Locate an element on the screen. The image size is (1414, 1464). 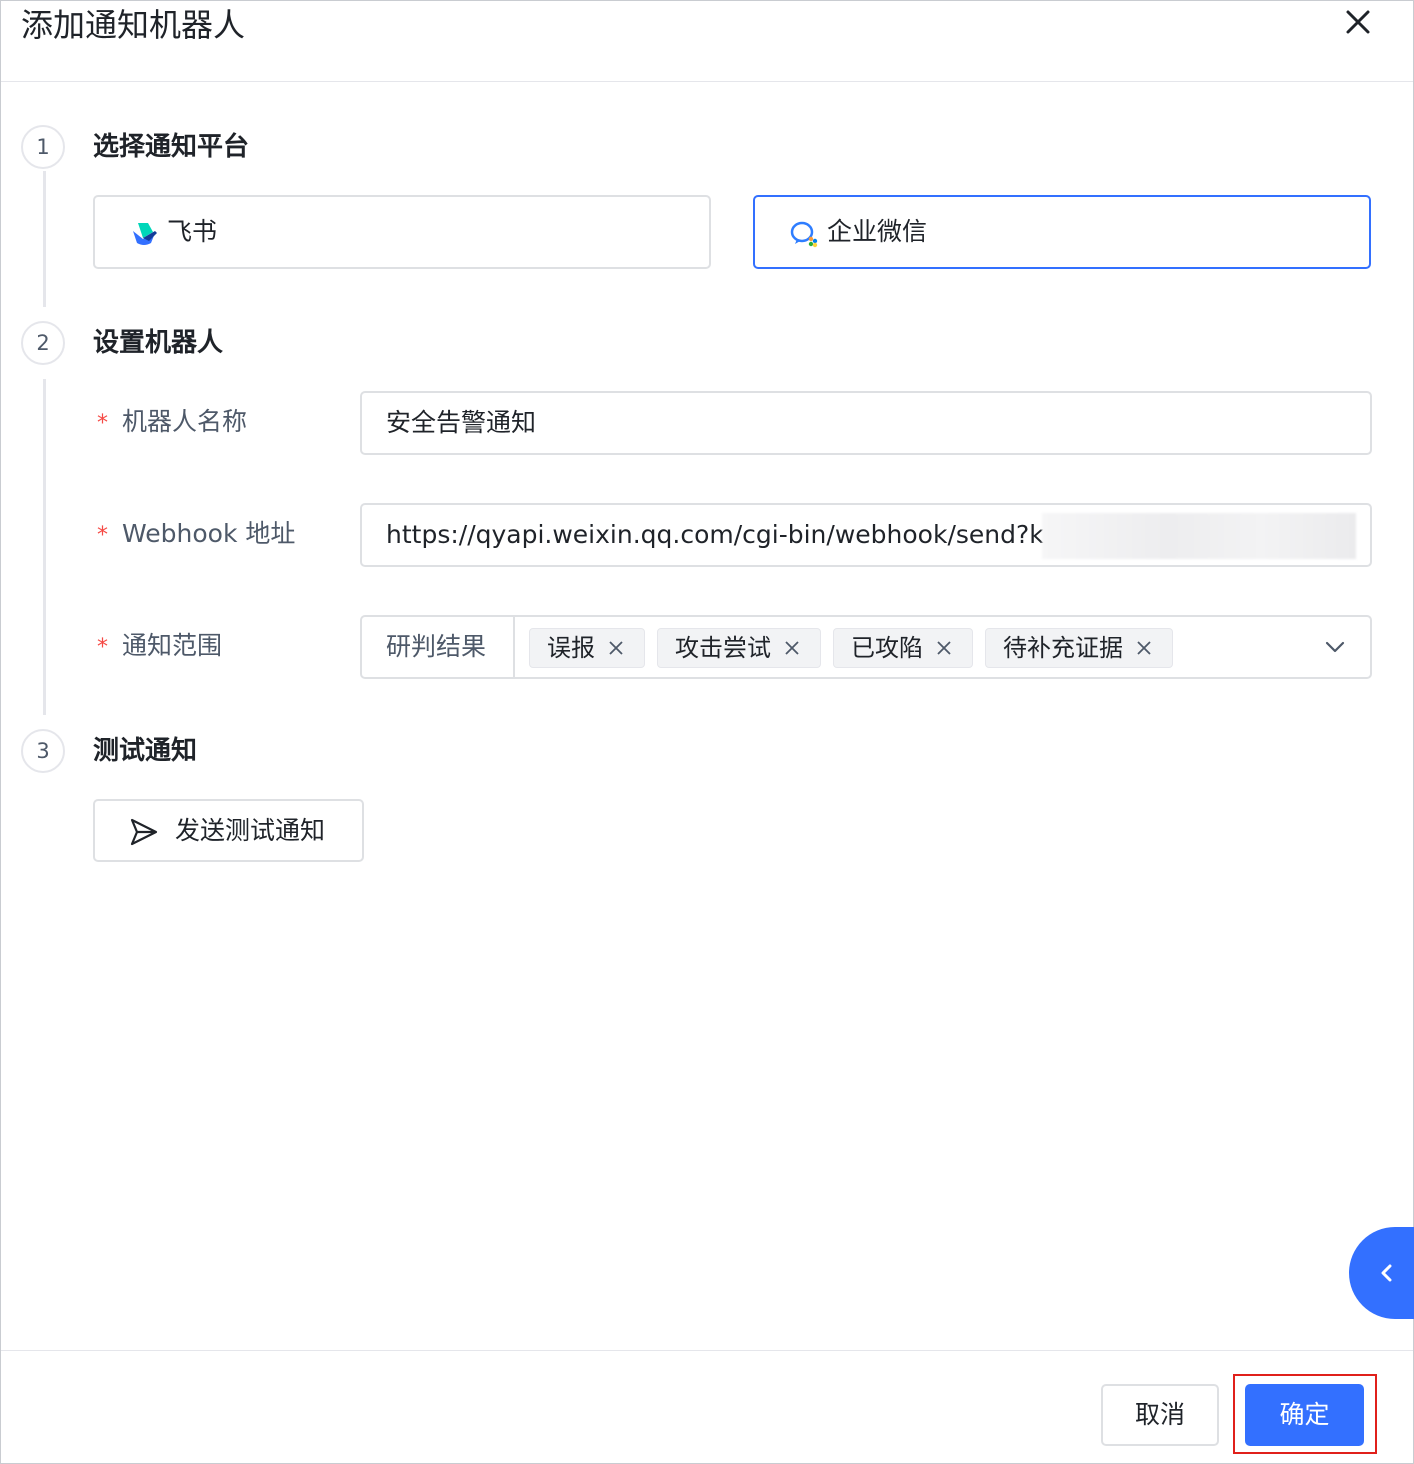
send-test-notification-button: 发送测试通知 is located at coordinates (228, 830).